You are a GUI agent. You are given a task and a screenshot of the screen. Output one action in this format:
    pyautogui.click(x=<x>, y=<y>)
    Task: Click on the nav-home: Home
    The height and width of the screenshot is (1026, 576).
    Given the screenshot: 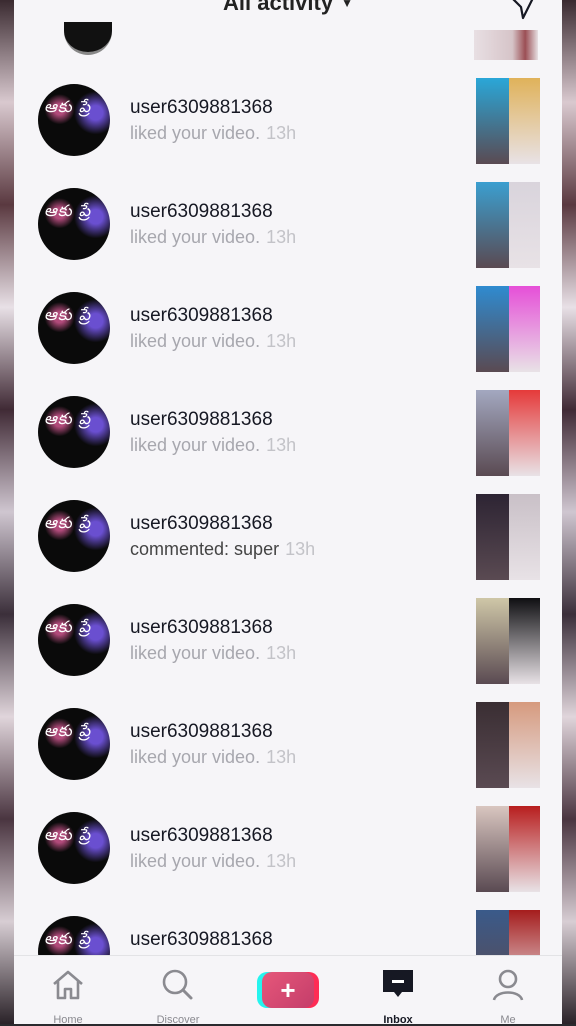 What is the action you would take?
    pyautogui.click(x=68, y=991)
    